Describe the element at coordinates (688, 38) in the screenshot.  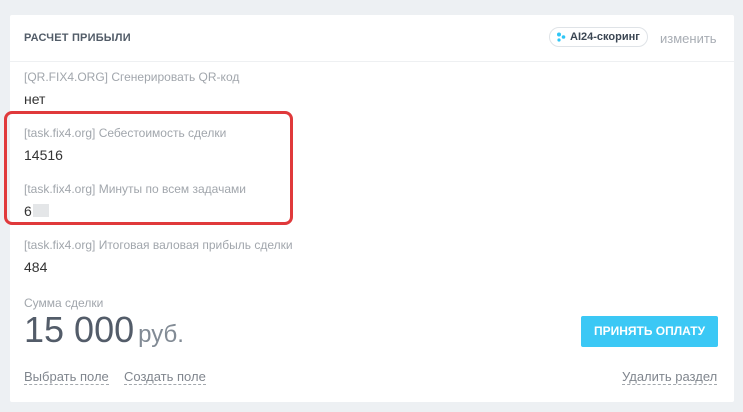
I see `change-link: изменить` at that location.